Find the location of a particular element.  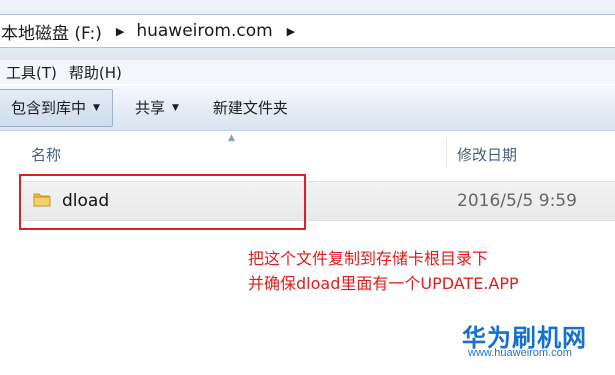

new-folder-label: 新建文件夹 is located at coordinates (250, 108).